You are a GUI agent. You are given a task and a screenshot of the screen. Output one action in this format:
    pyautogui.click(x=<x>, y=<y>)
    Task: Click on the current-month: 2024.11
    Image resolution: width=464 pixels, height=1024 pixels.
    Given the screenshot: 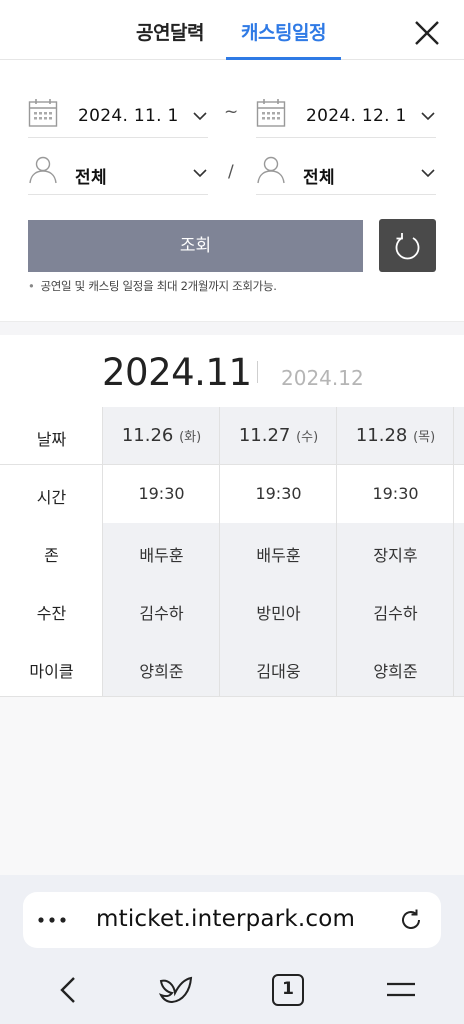 What is the action you would take?
    pyautogui.click(x=177, y=372)
    